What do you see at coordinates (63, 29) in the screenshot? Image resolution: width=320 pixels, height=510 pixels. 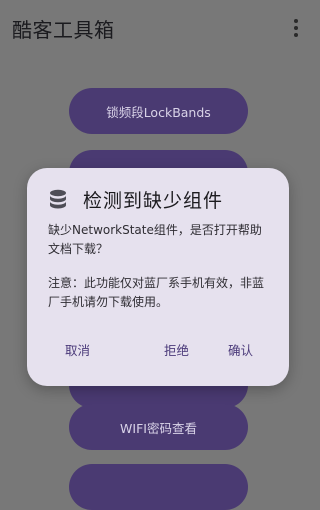 I see `app-title: 酷客工具箱` at bounding box center [63, 29].